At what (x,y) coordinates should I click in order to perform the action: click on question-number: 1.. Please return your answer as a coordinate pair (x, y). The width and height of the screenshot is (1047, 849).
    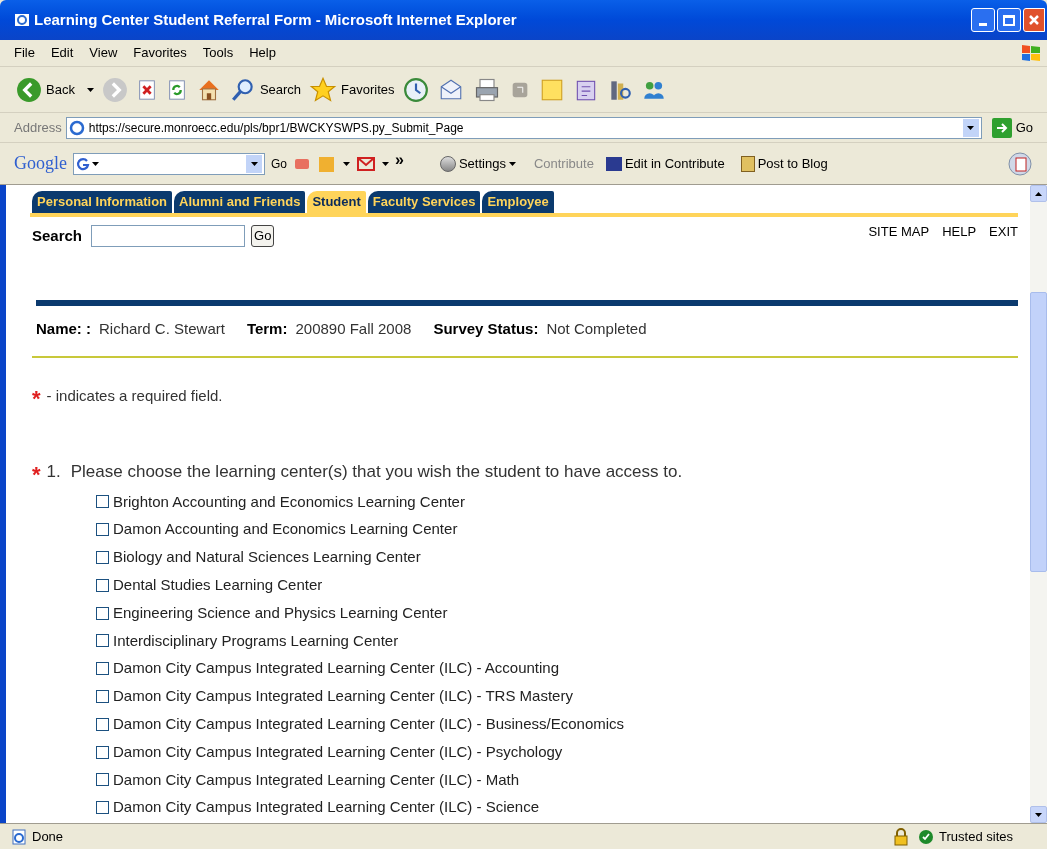
    Looking at the image, I should click on (53, 472).